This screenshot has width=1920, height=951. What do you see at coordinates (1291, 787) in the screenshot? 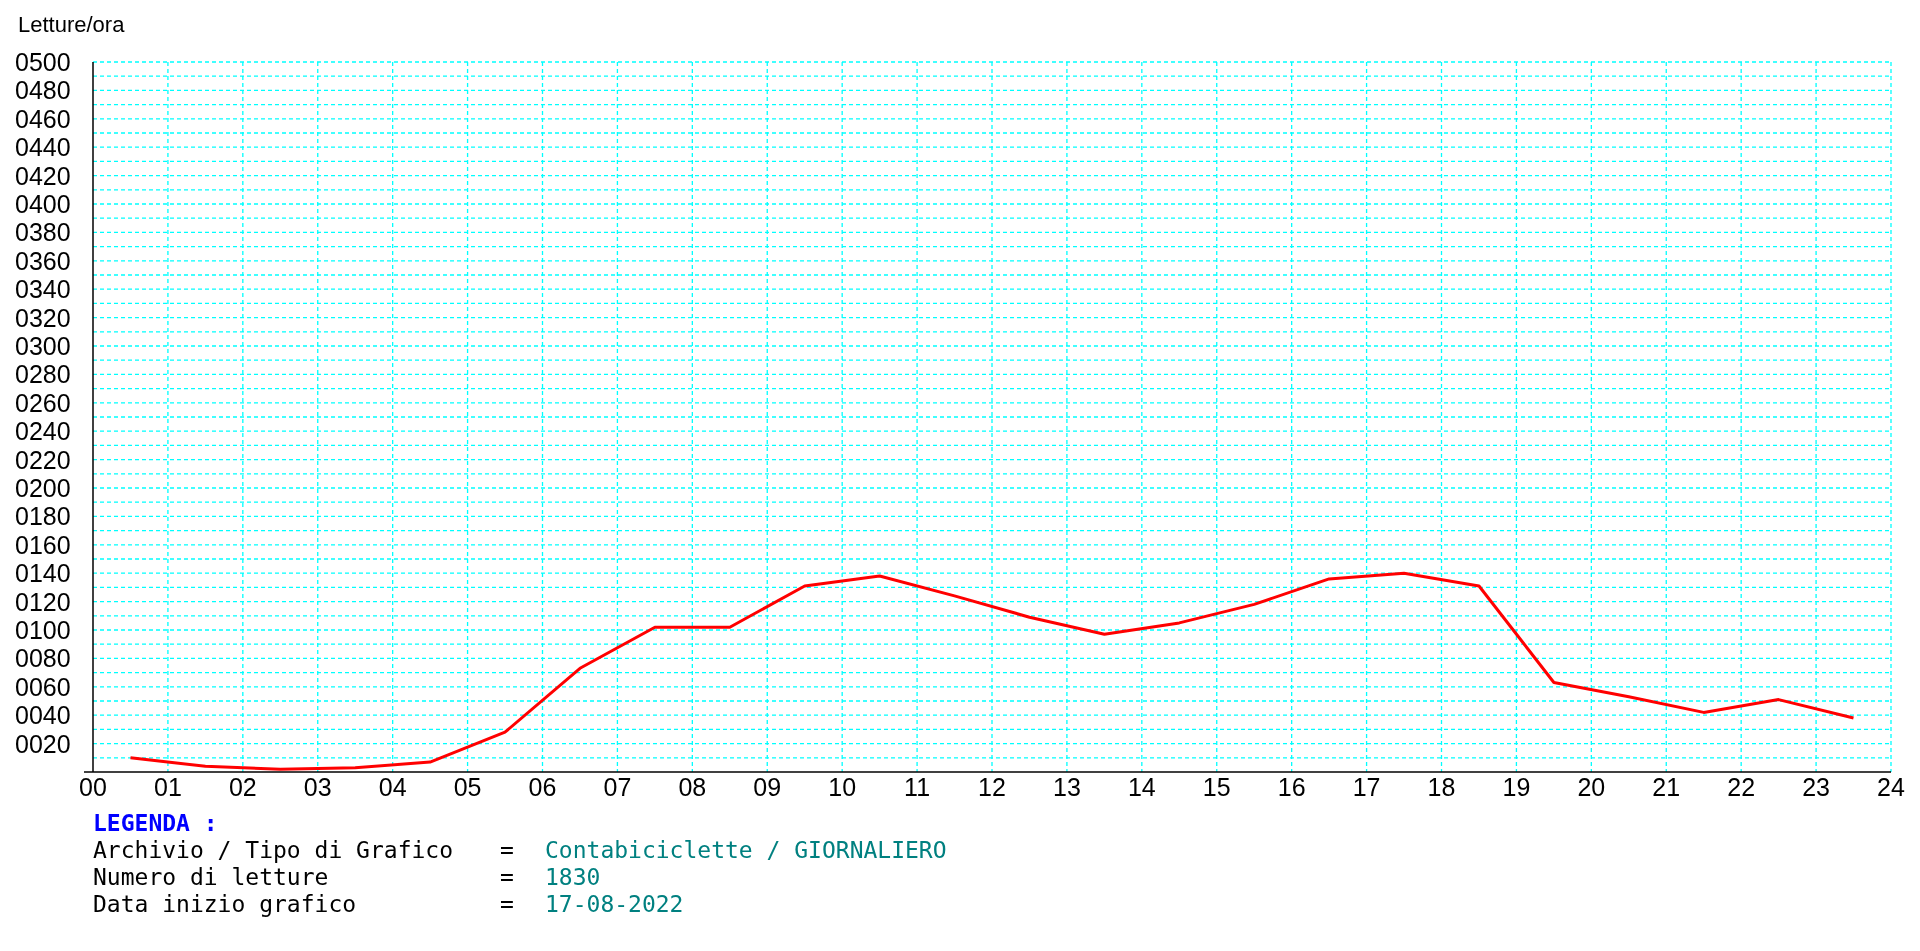
I see `x-tick-label: 16` at bounding box center [1291, 787].